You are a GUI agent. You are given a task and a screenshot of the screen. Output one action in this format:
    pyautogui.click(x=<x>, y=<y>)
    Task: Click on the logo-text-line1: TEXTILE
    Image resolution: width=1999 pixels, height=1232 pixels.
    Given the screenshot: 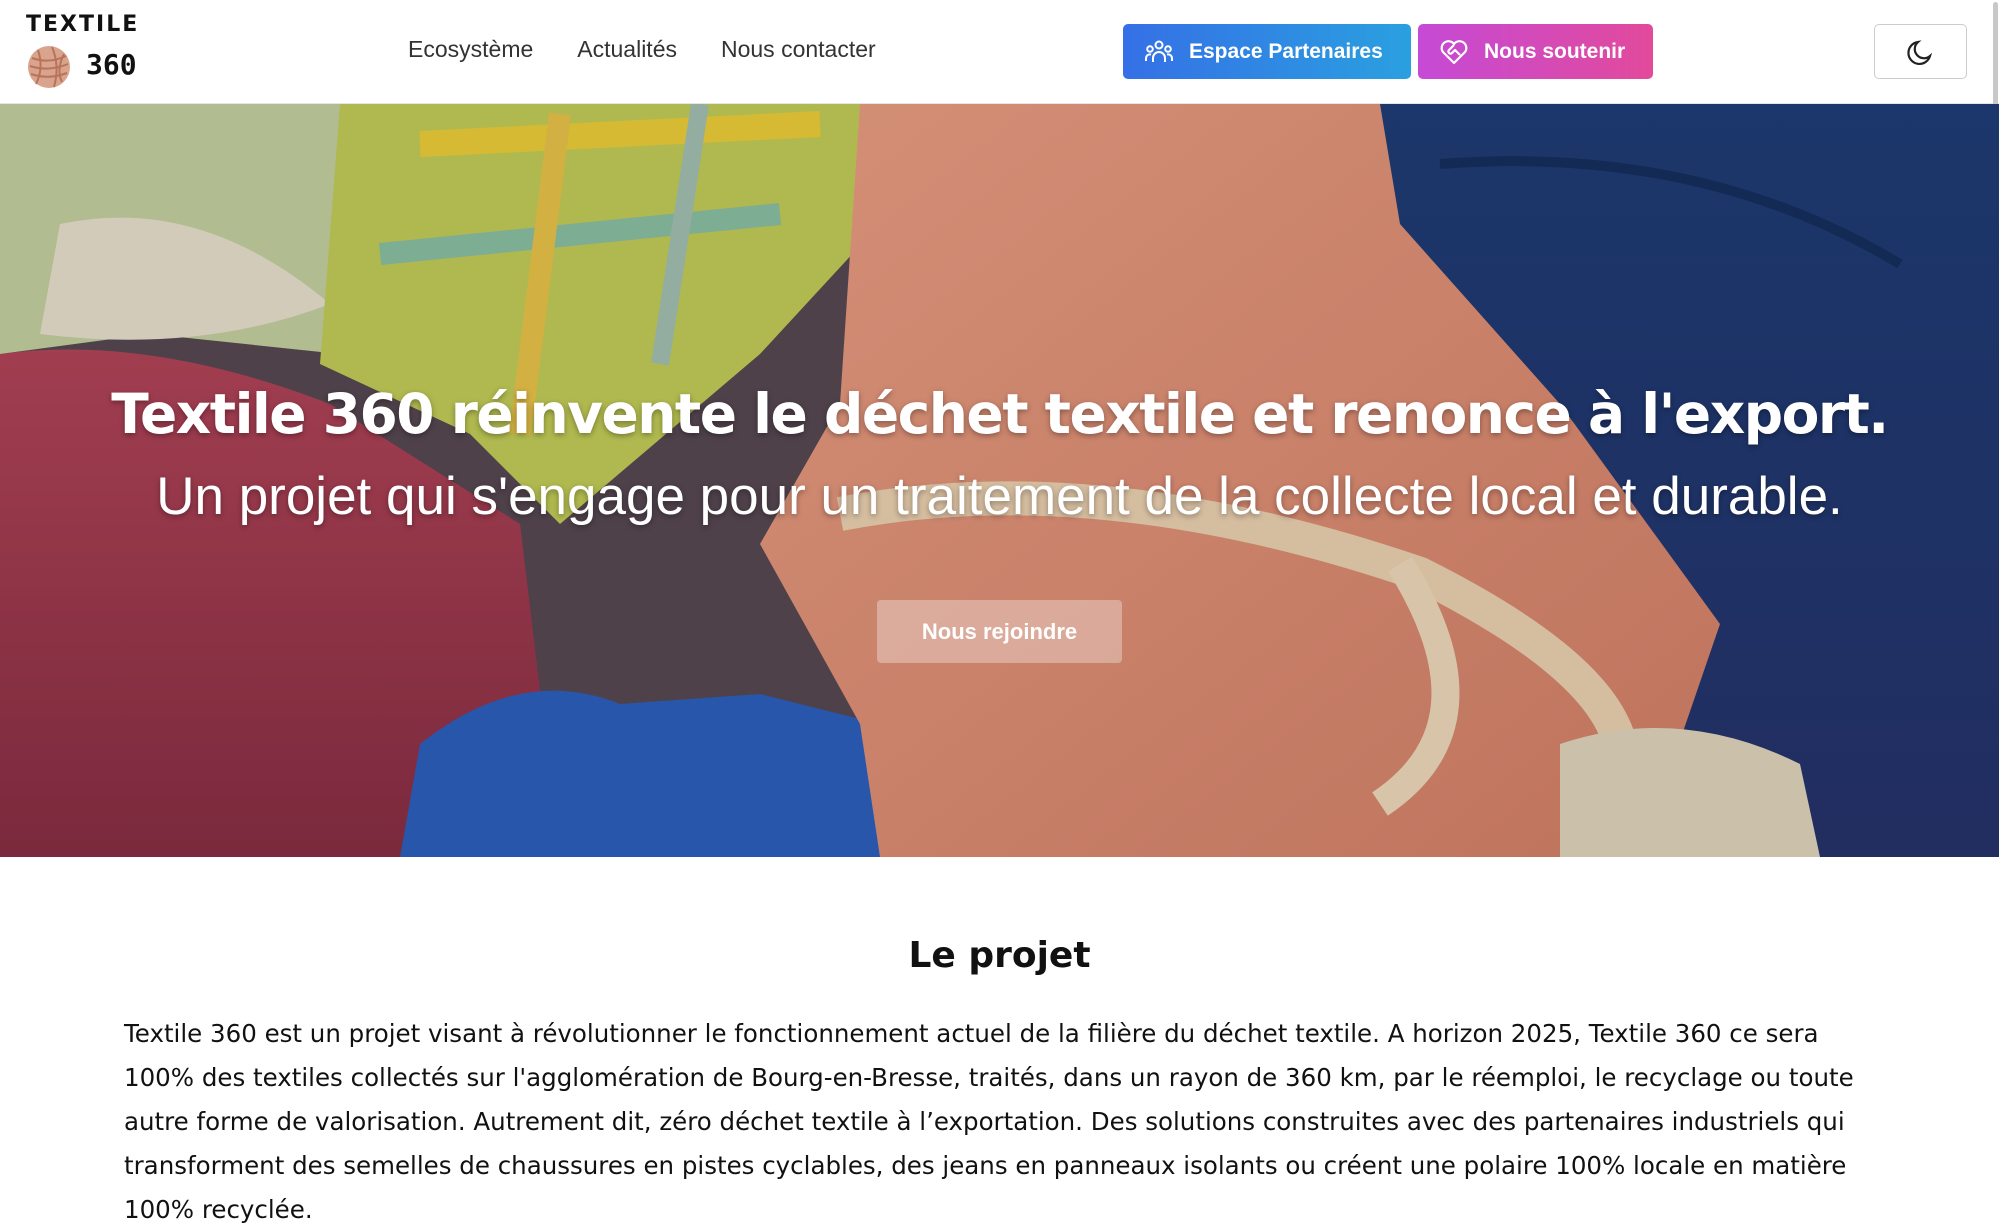 What is the action you would take?
    pyautogui.click(x=83, y=24)
    